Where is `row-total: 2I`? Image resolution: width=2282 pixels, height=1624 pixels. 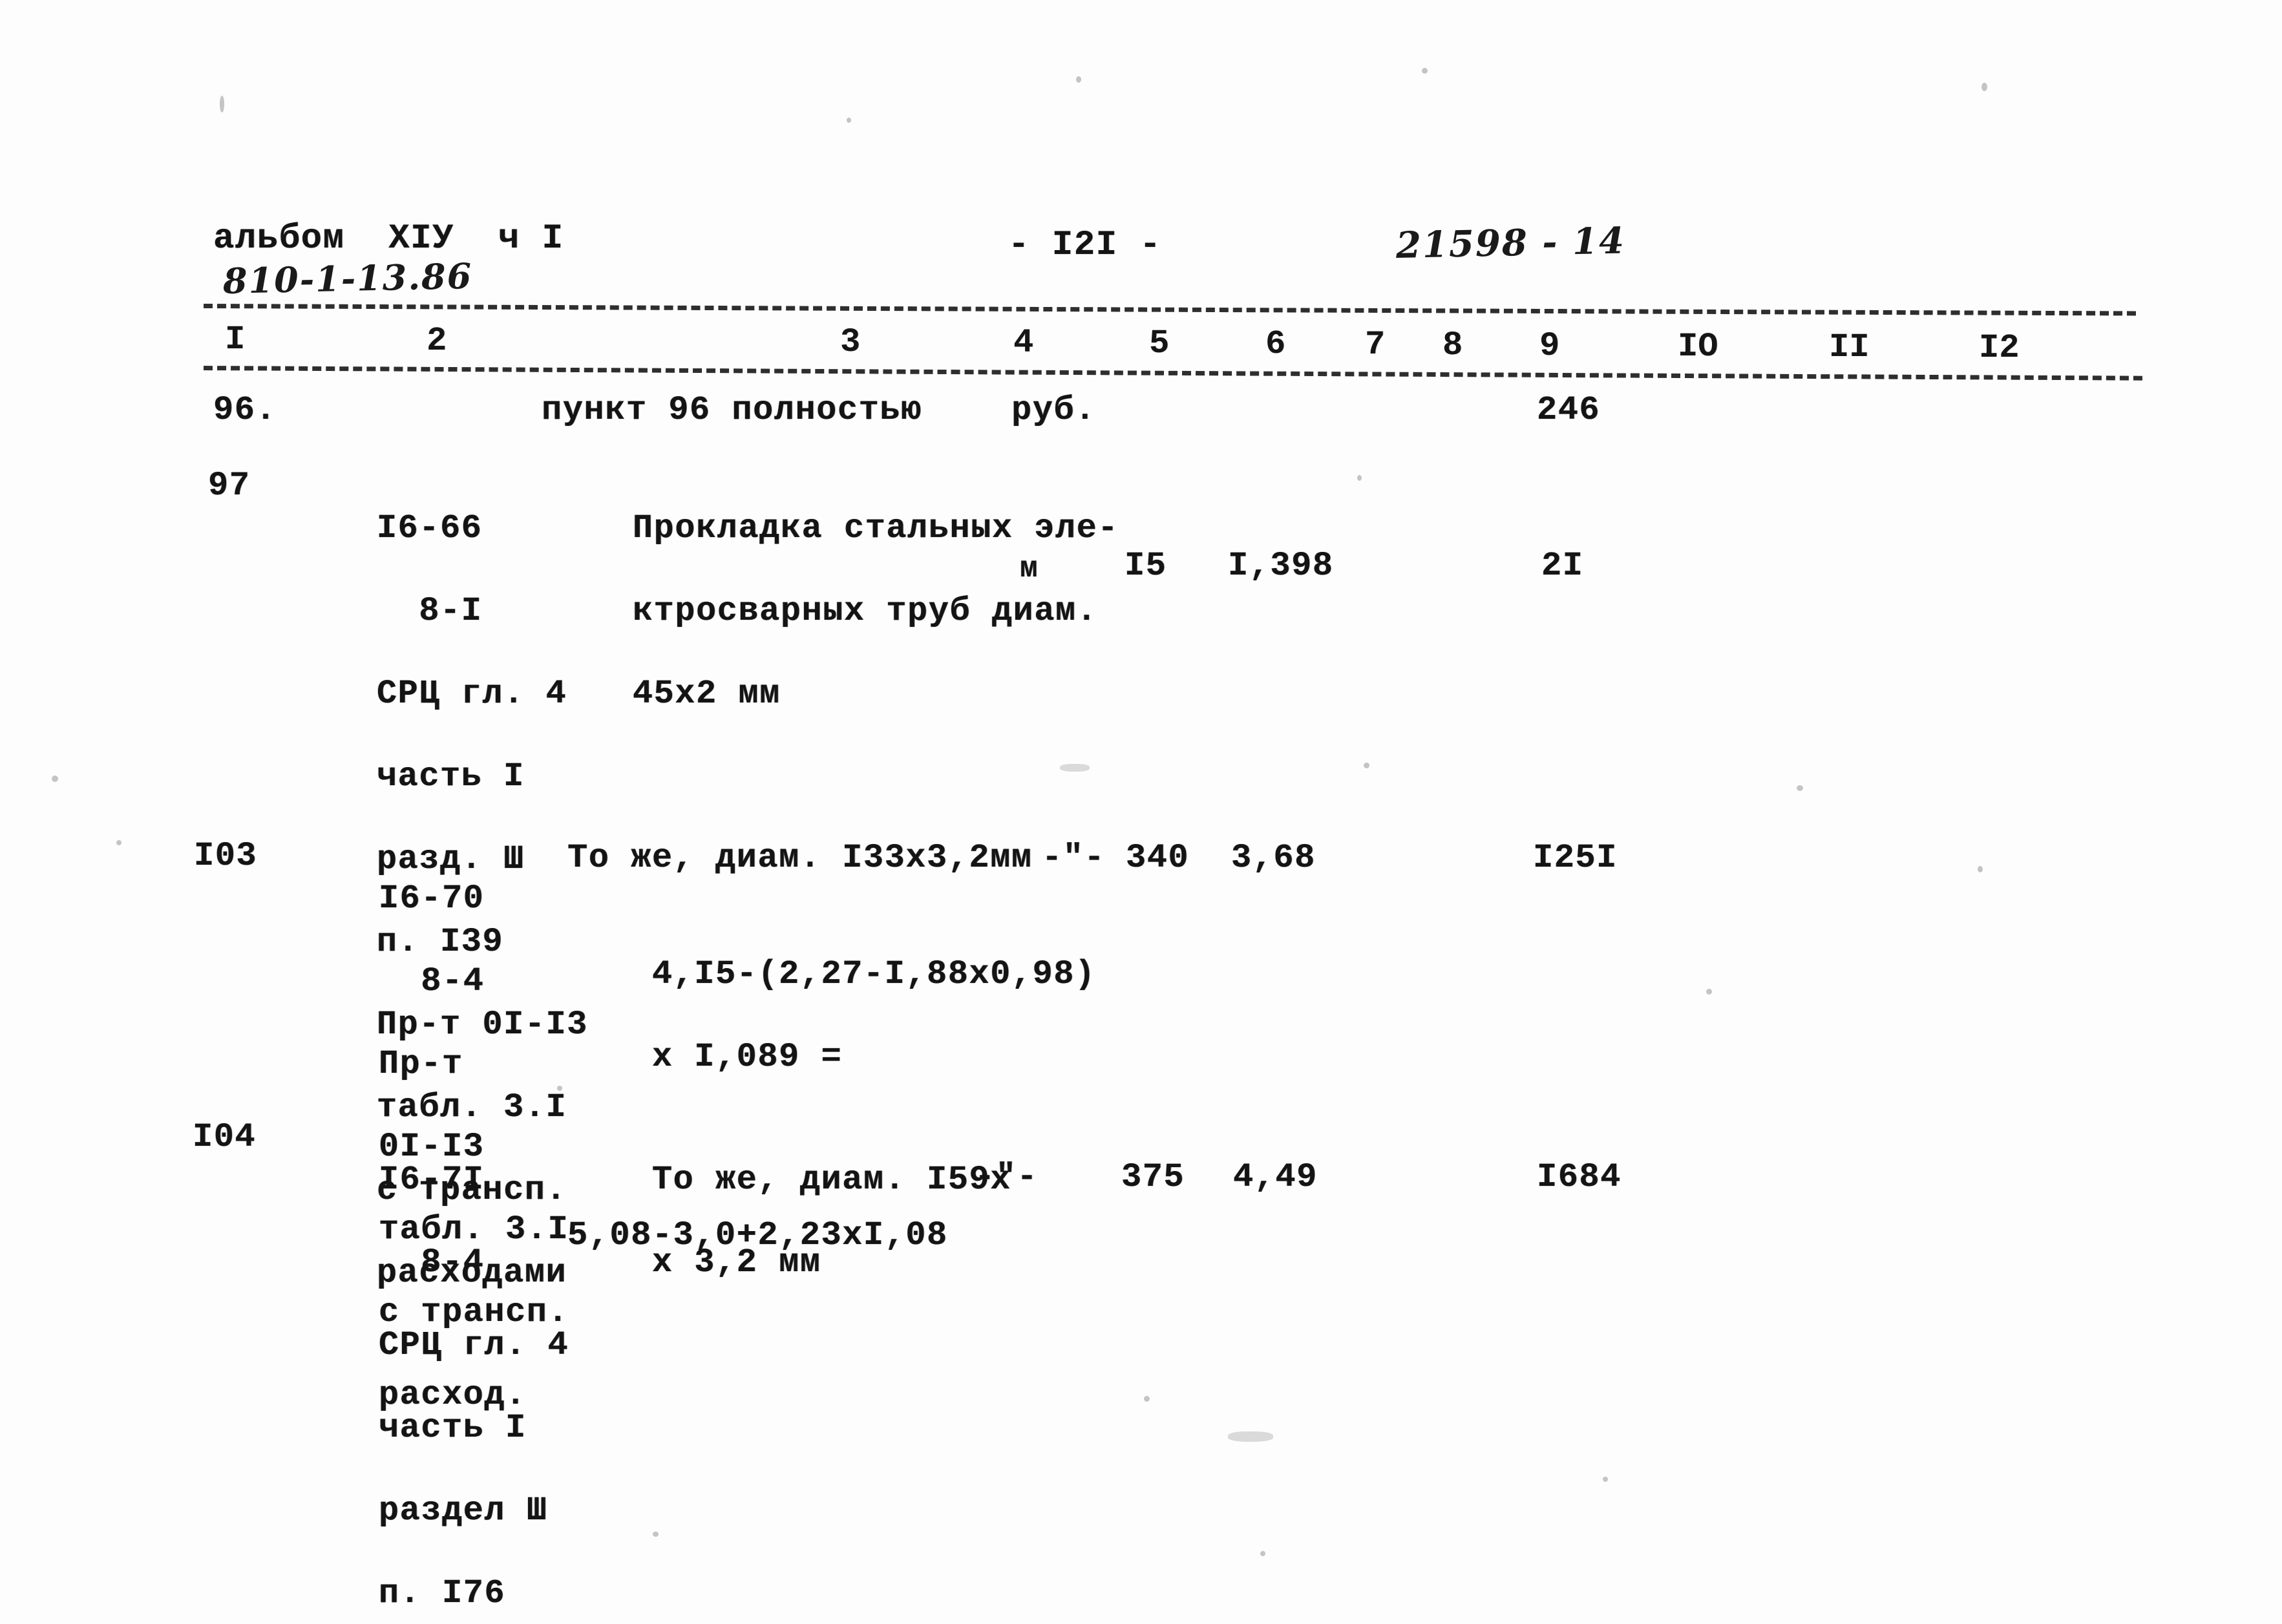 row-total: 2I is located at coordinates (1562, 566).